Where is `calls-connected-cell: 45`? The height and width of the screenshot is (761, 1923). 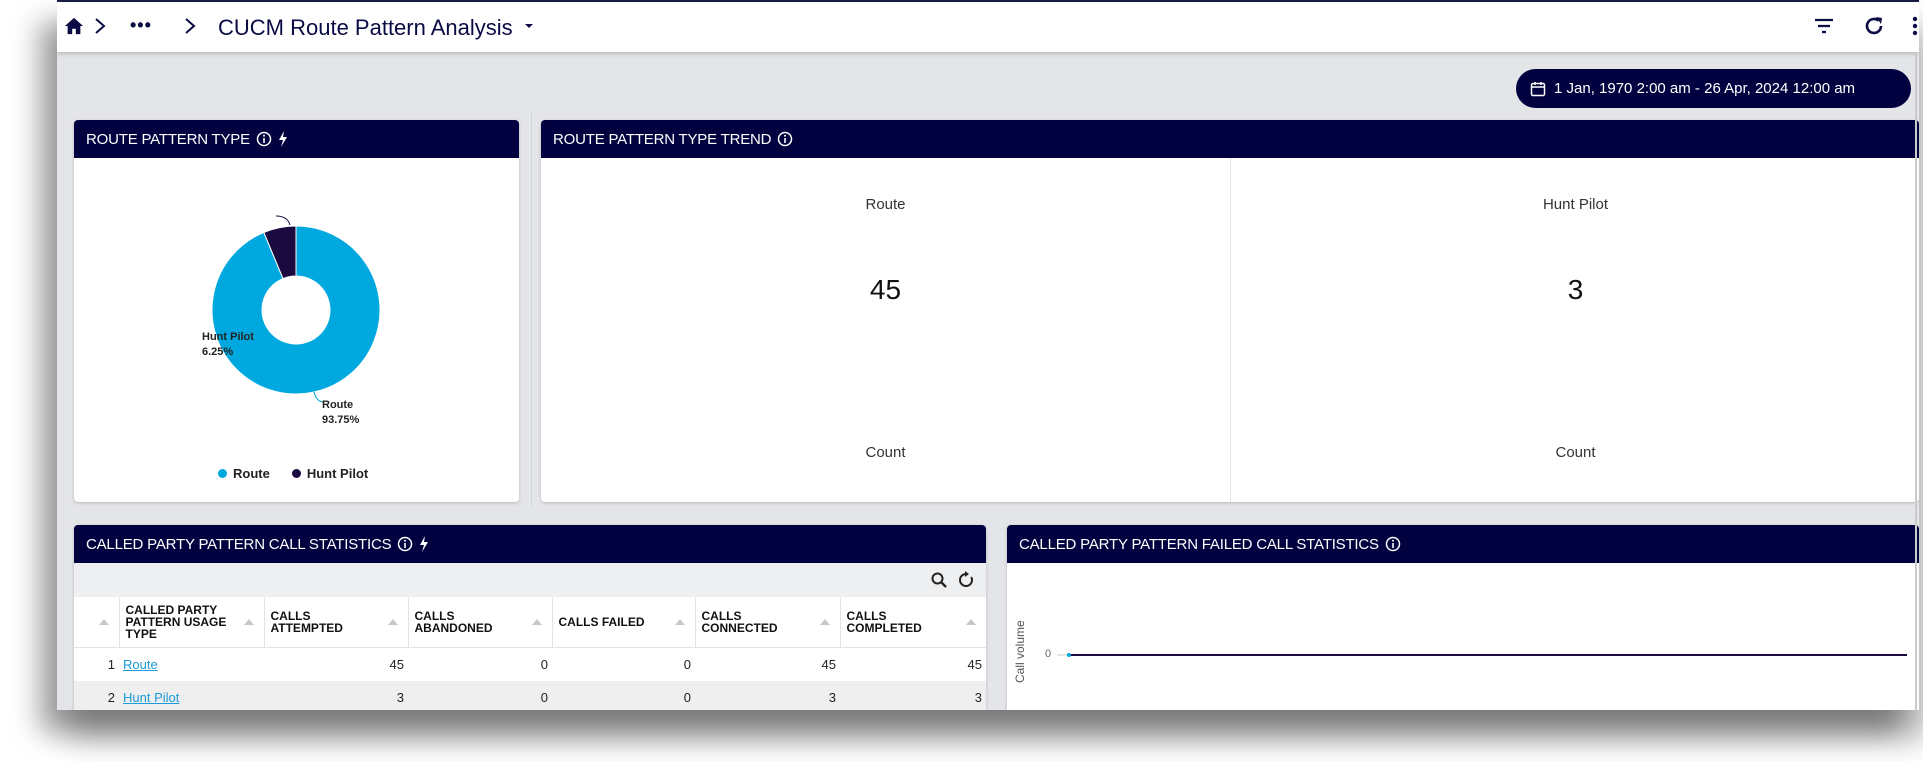
calls-connected-cell: 45 is located at coordinates (828, 664).